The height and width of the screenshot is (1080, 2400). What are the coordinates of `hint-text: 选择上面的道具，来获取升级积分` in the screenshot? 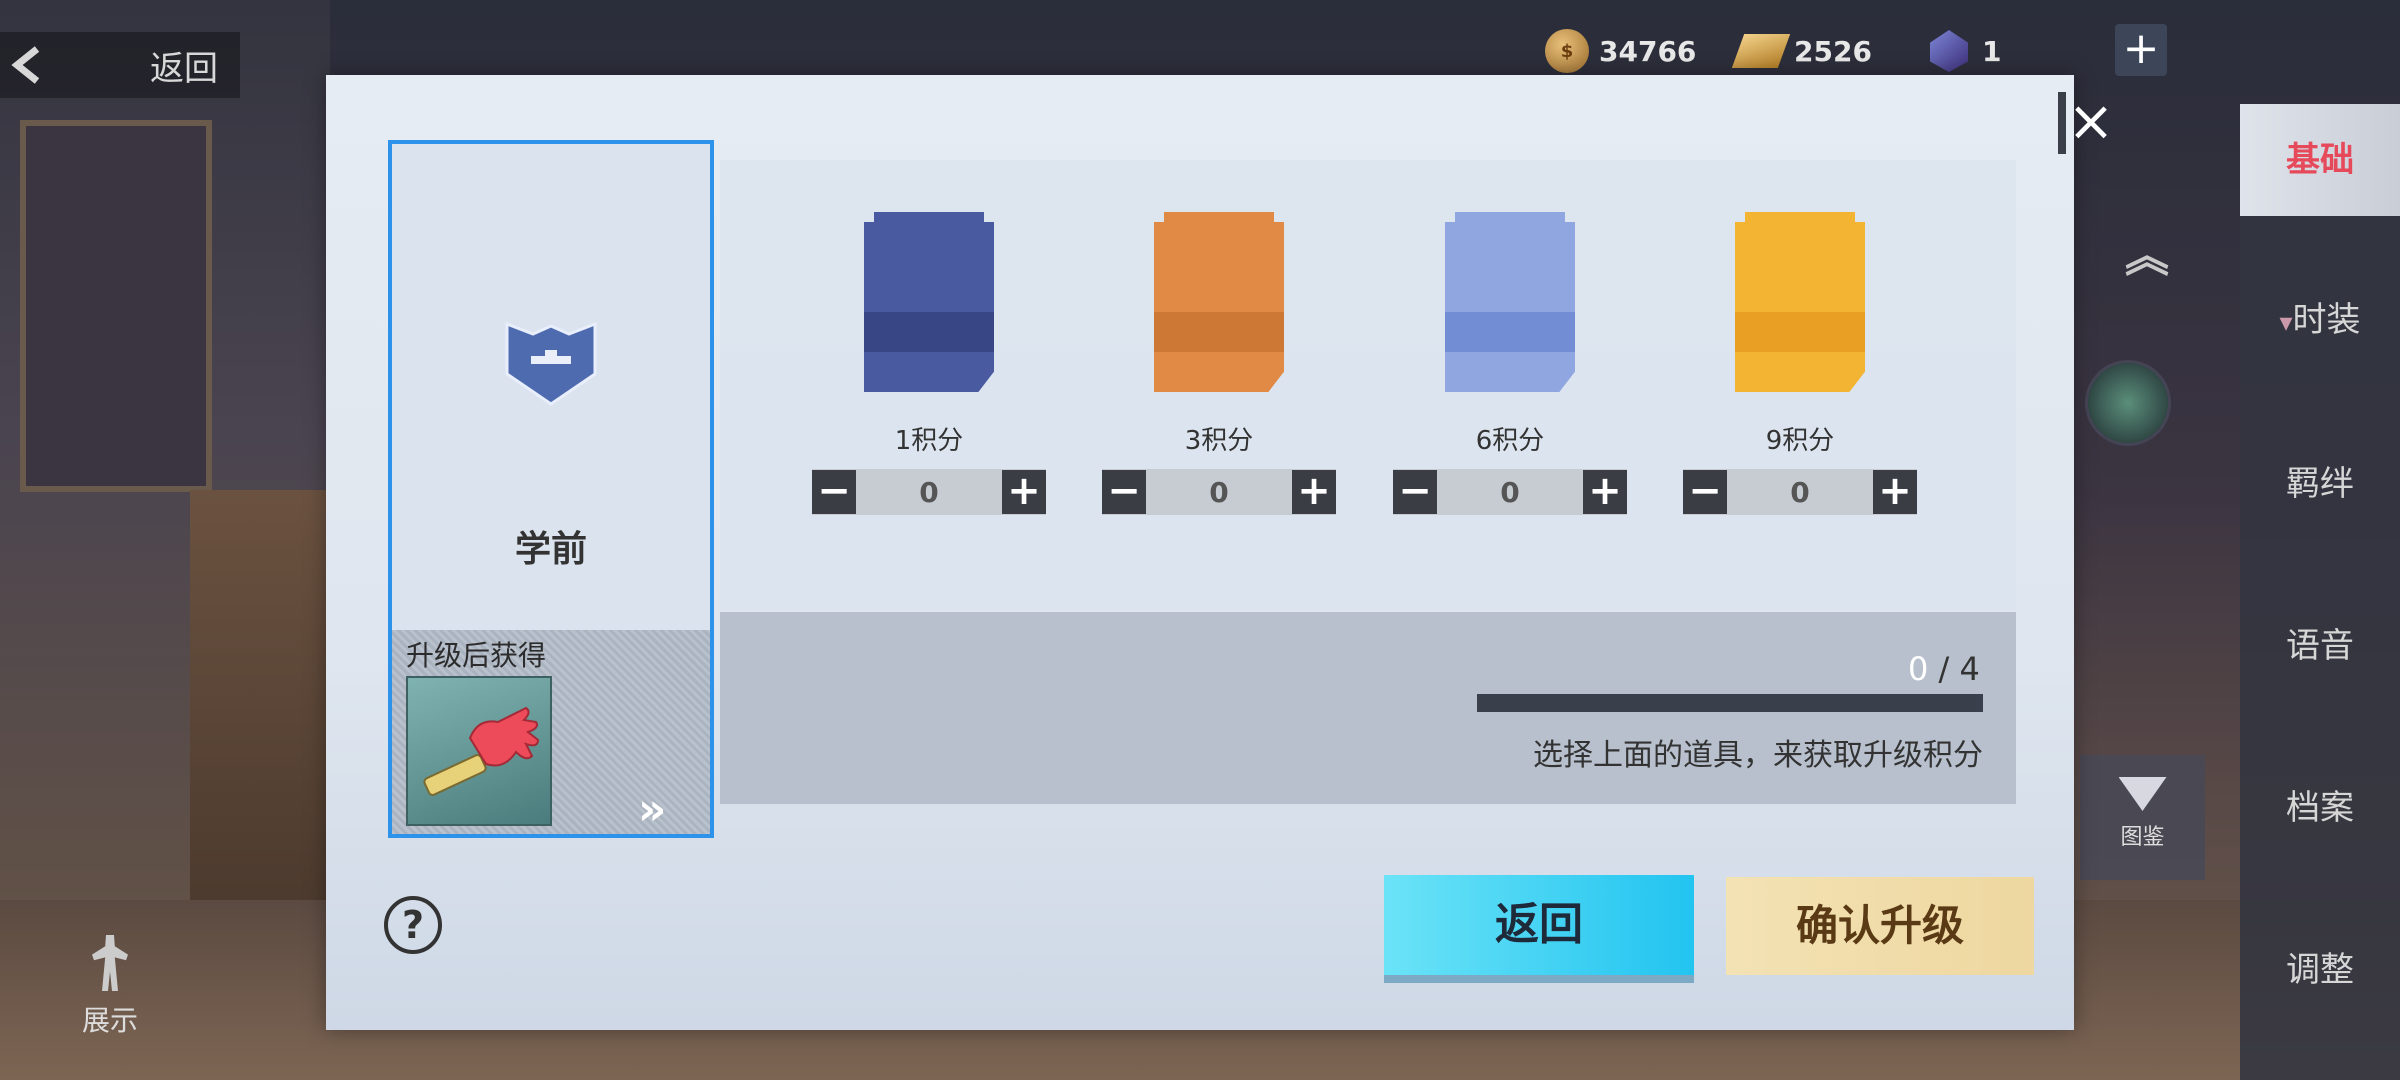 It's located at (1758, 755).